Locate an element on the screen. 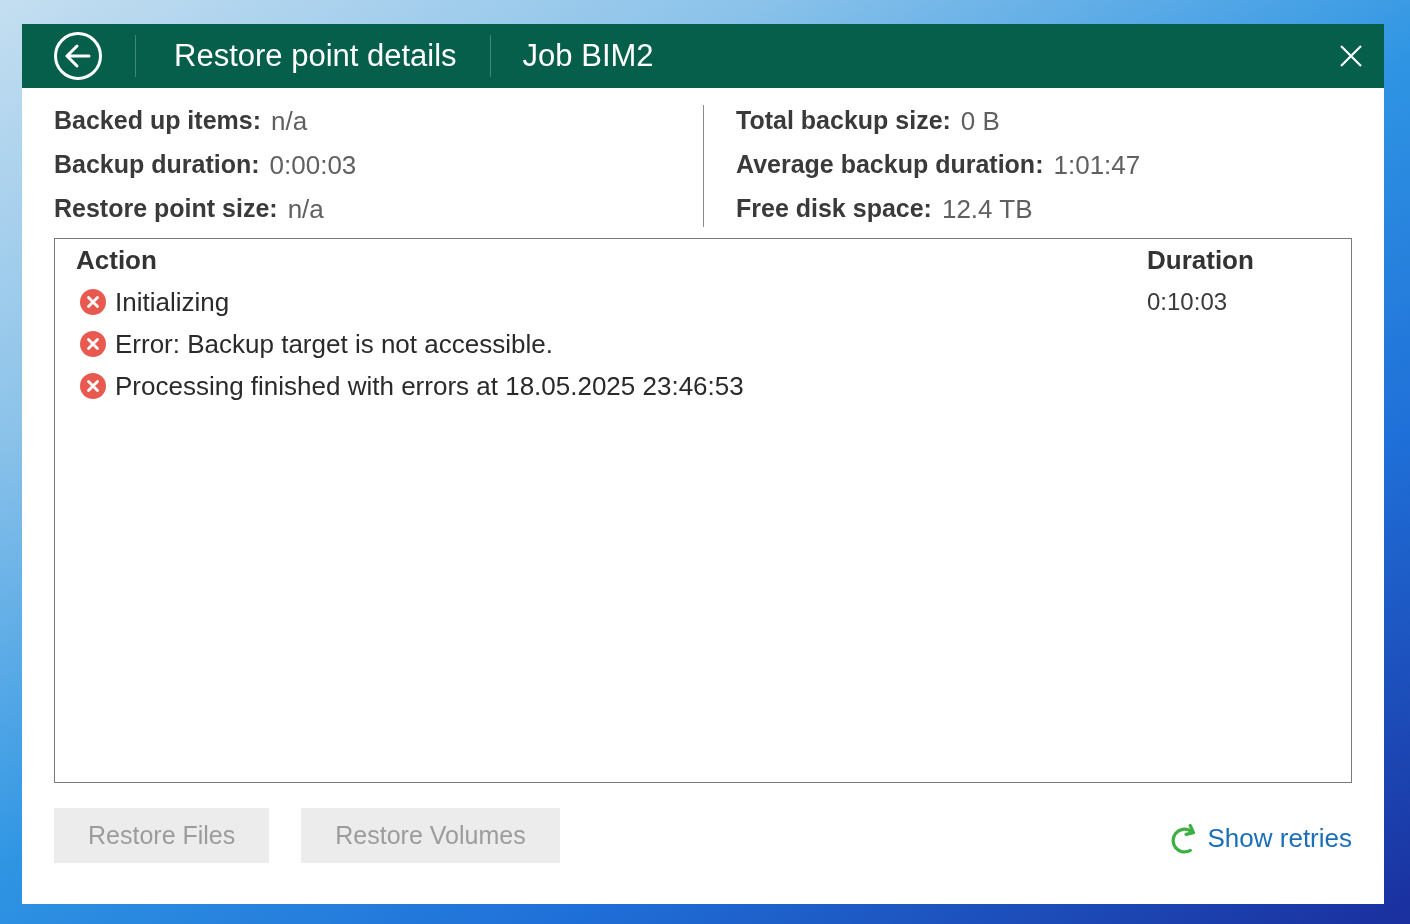 The image size is (1410, 924). close-icon is located at coordinates (1351, 56).